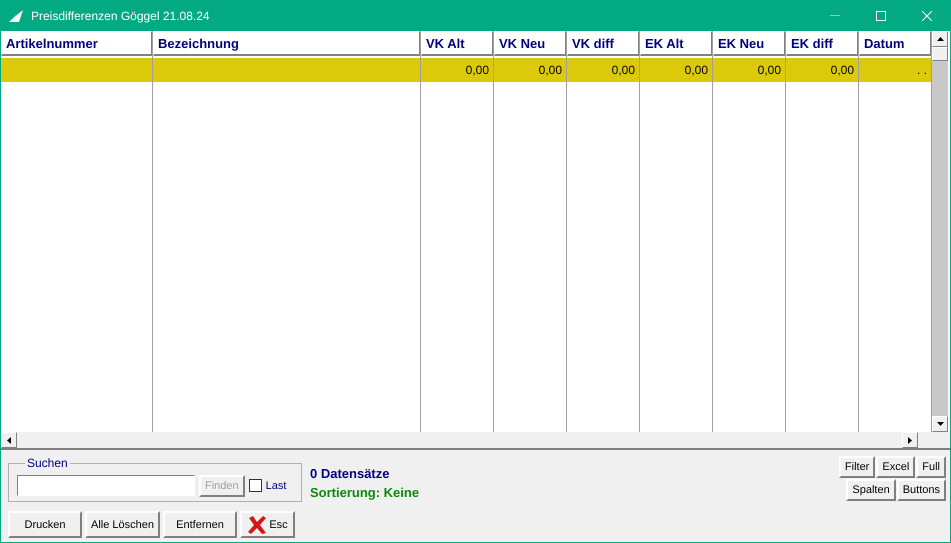 This screenshot has height=543, width=951. What do you see at coordinates (940, 39) in the screenshot?
I see `up-arrow-icon` at bounding box center [940, 39].